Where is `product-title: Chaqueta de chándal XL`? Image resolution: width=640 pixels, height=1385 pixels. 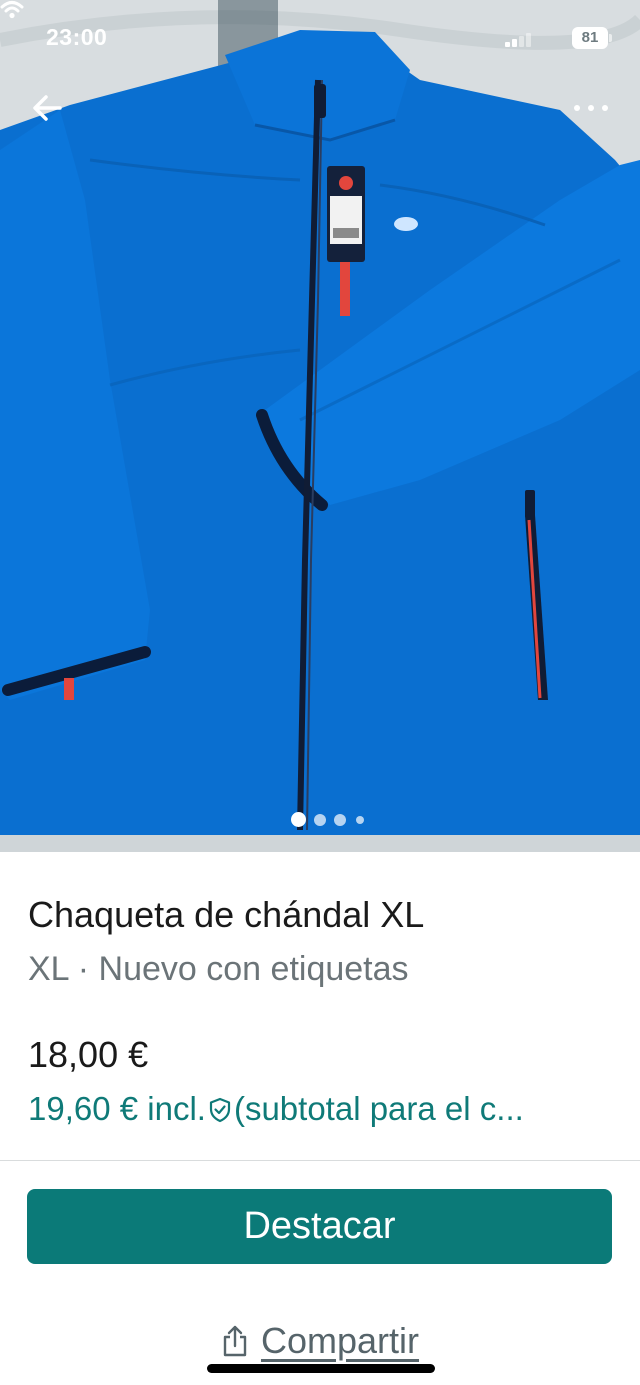
product-title: Chaqueta de chándal XL is located at coordinates (226, 914).